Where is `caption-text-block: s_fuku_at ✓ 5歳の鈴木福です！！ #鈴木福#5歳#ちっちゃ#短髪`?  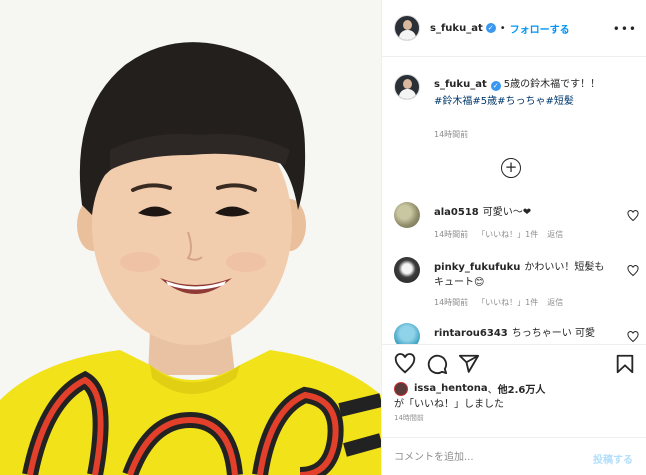 caption-text-block: s_fuku_at ✓ 5歳の鈴木福です！！ #鈴木福#5歳#ちっちゃ#短髪 is located at coordinates (536, 93).